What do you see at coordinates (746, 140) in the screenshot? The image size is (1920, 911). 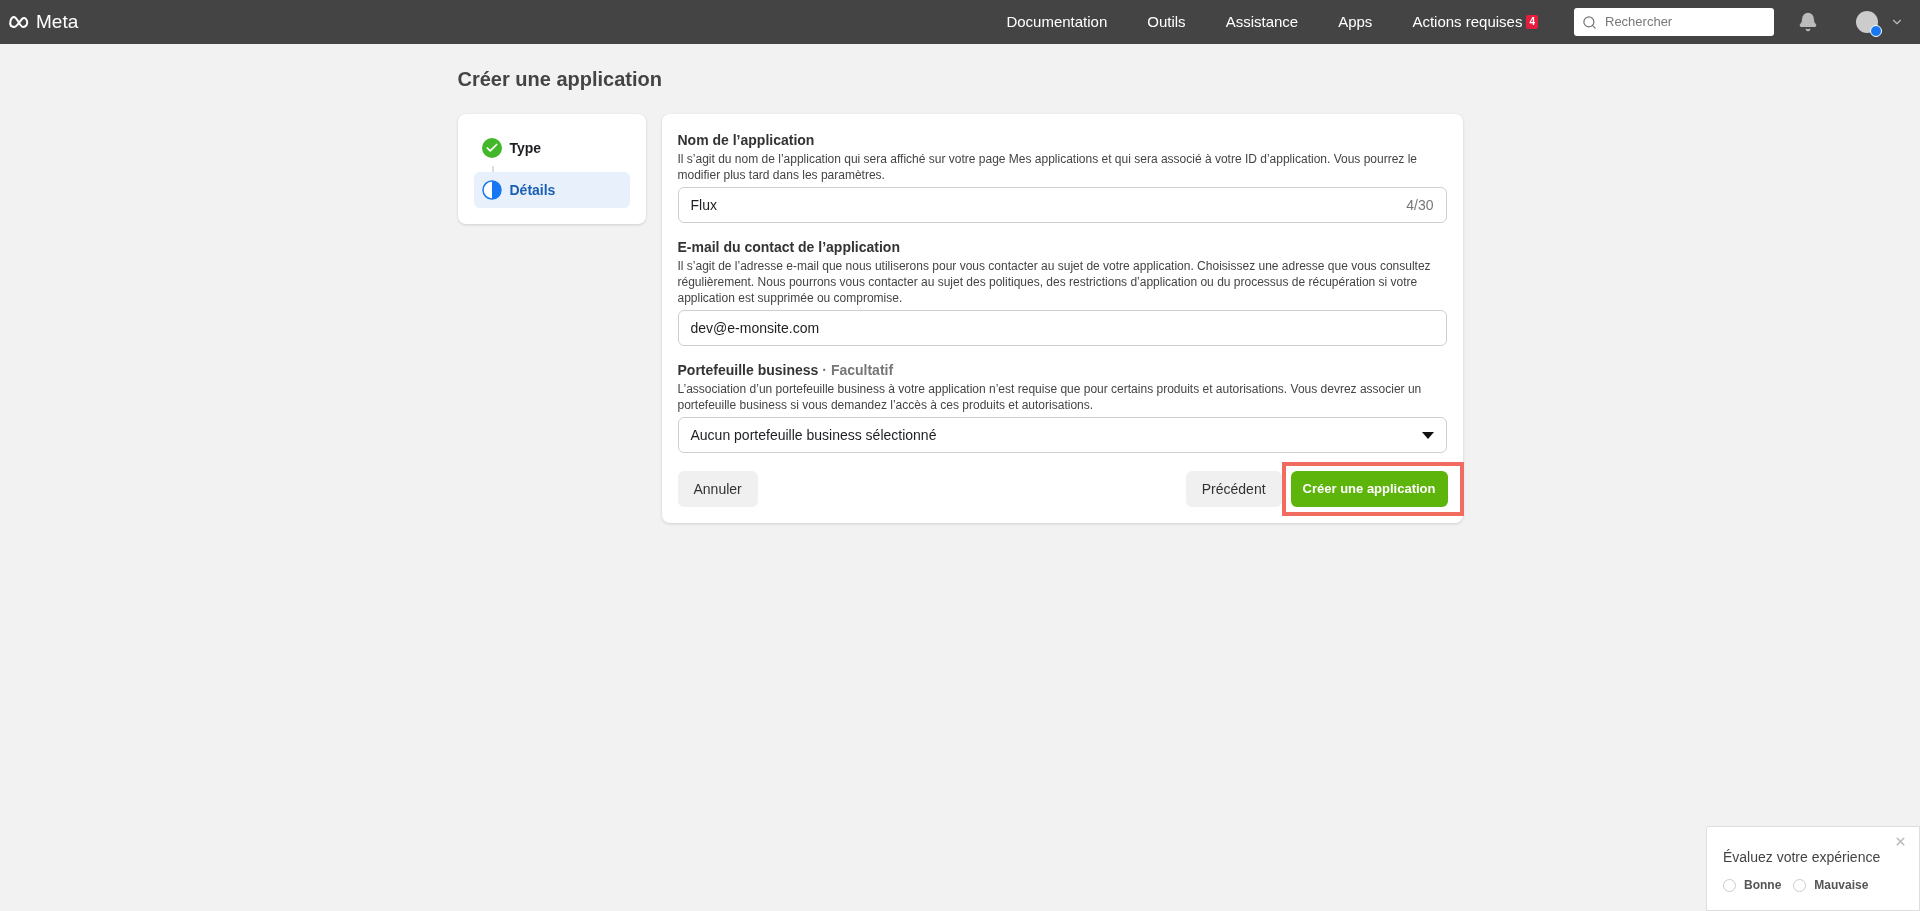 I see `field-label: Nom de l’application` at bounding box center [746, 140].